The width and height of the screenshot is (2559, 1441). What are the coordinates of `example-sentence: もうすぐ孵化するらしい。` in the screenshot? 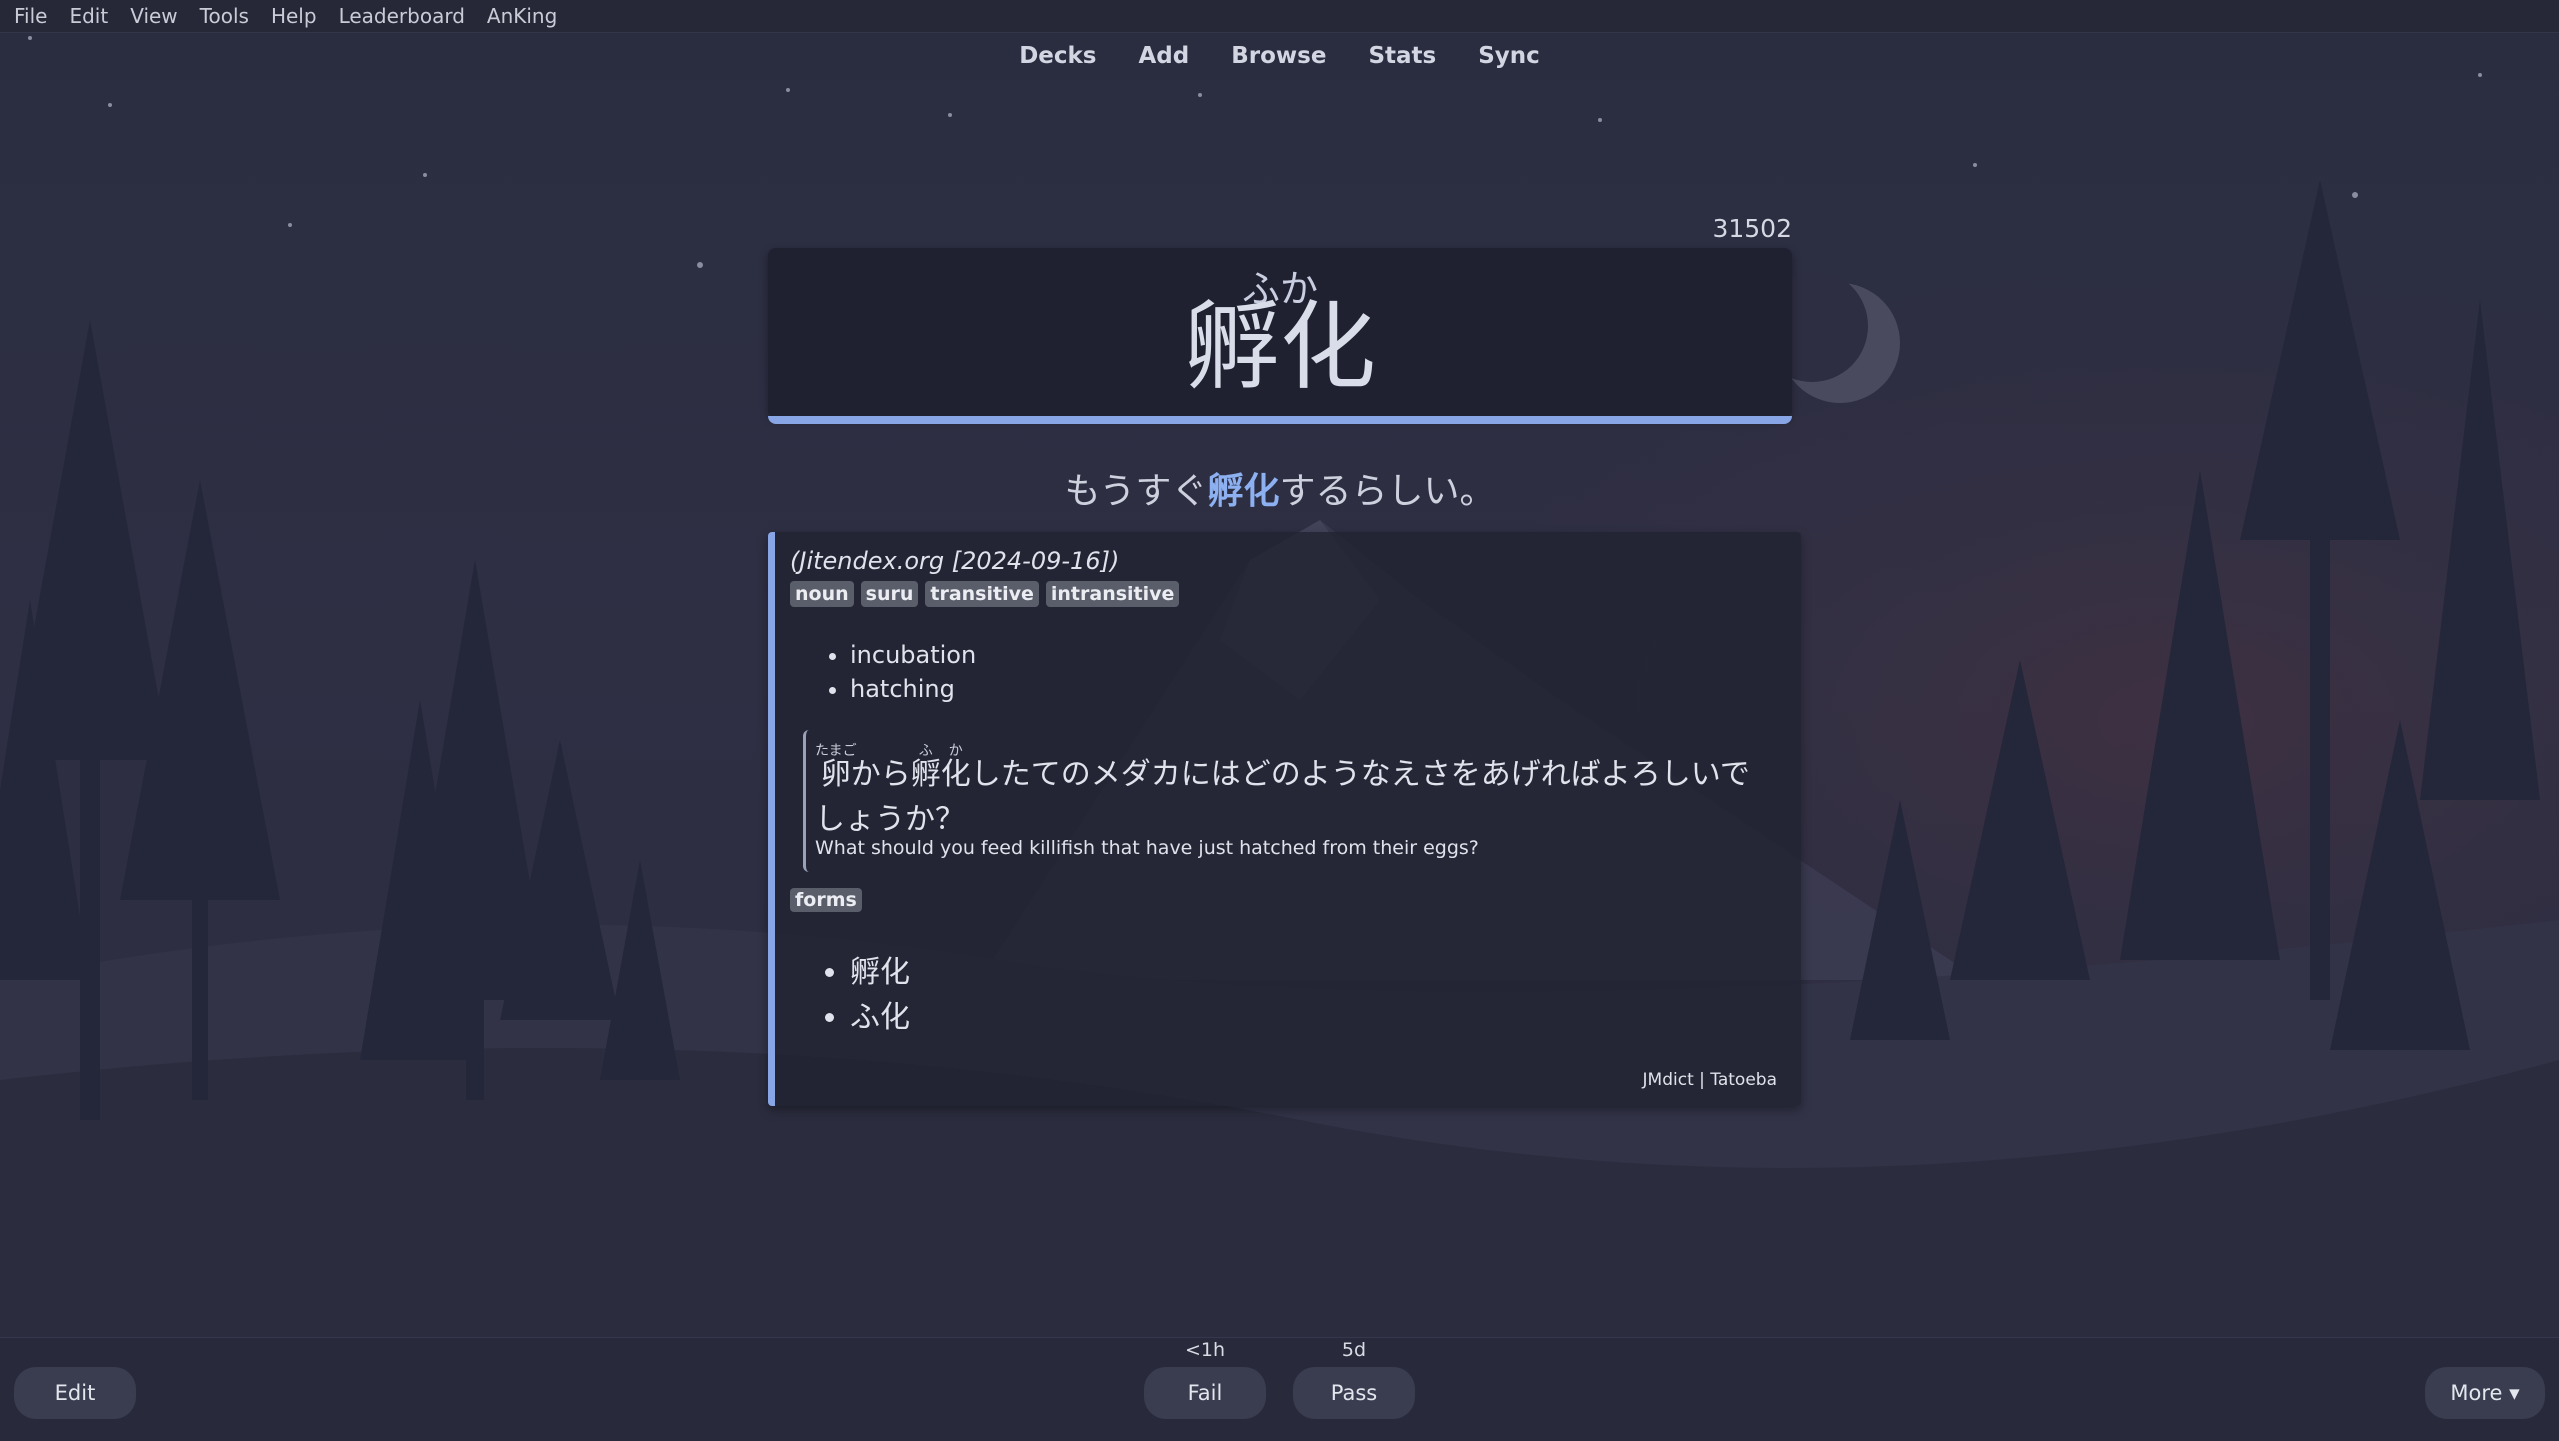 It's located at (1280, 488).